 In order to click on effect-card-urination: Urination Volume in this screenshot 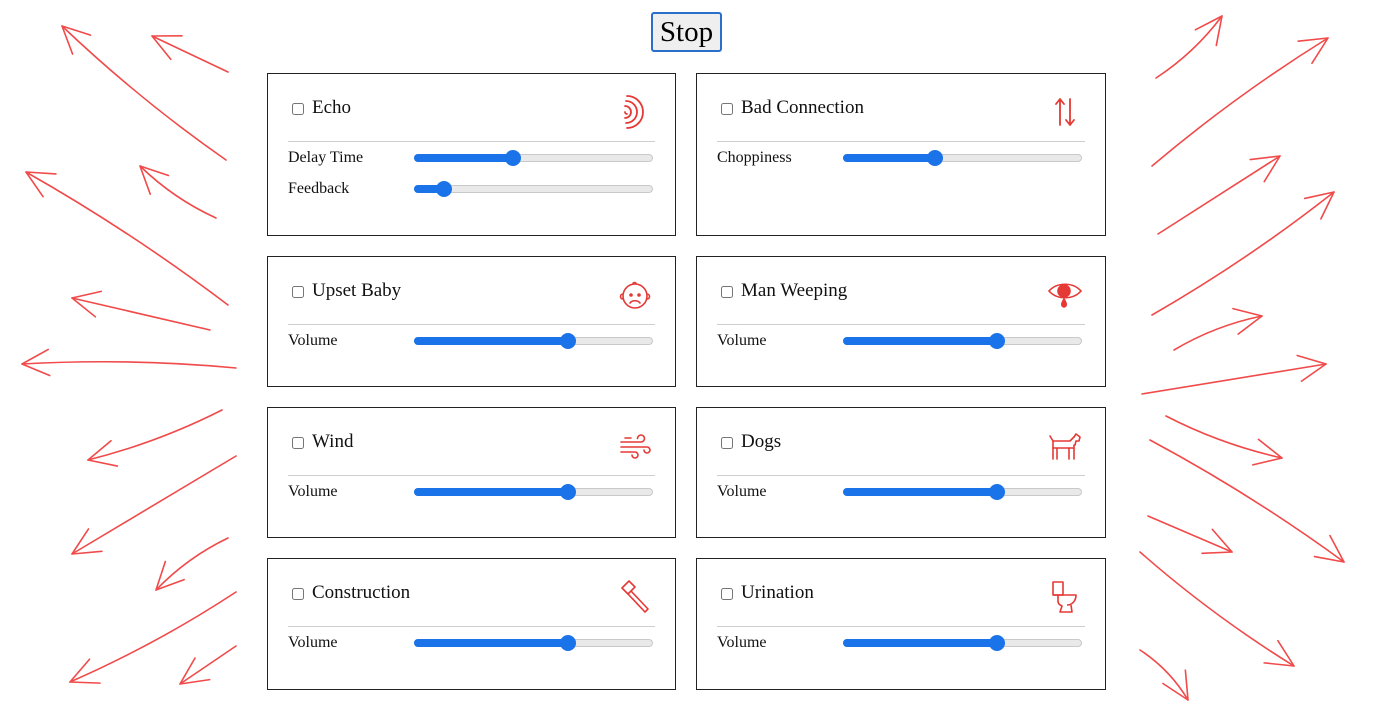, I will do `click(901, 624)`.